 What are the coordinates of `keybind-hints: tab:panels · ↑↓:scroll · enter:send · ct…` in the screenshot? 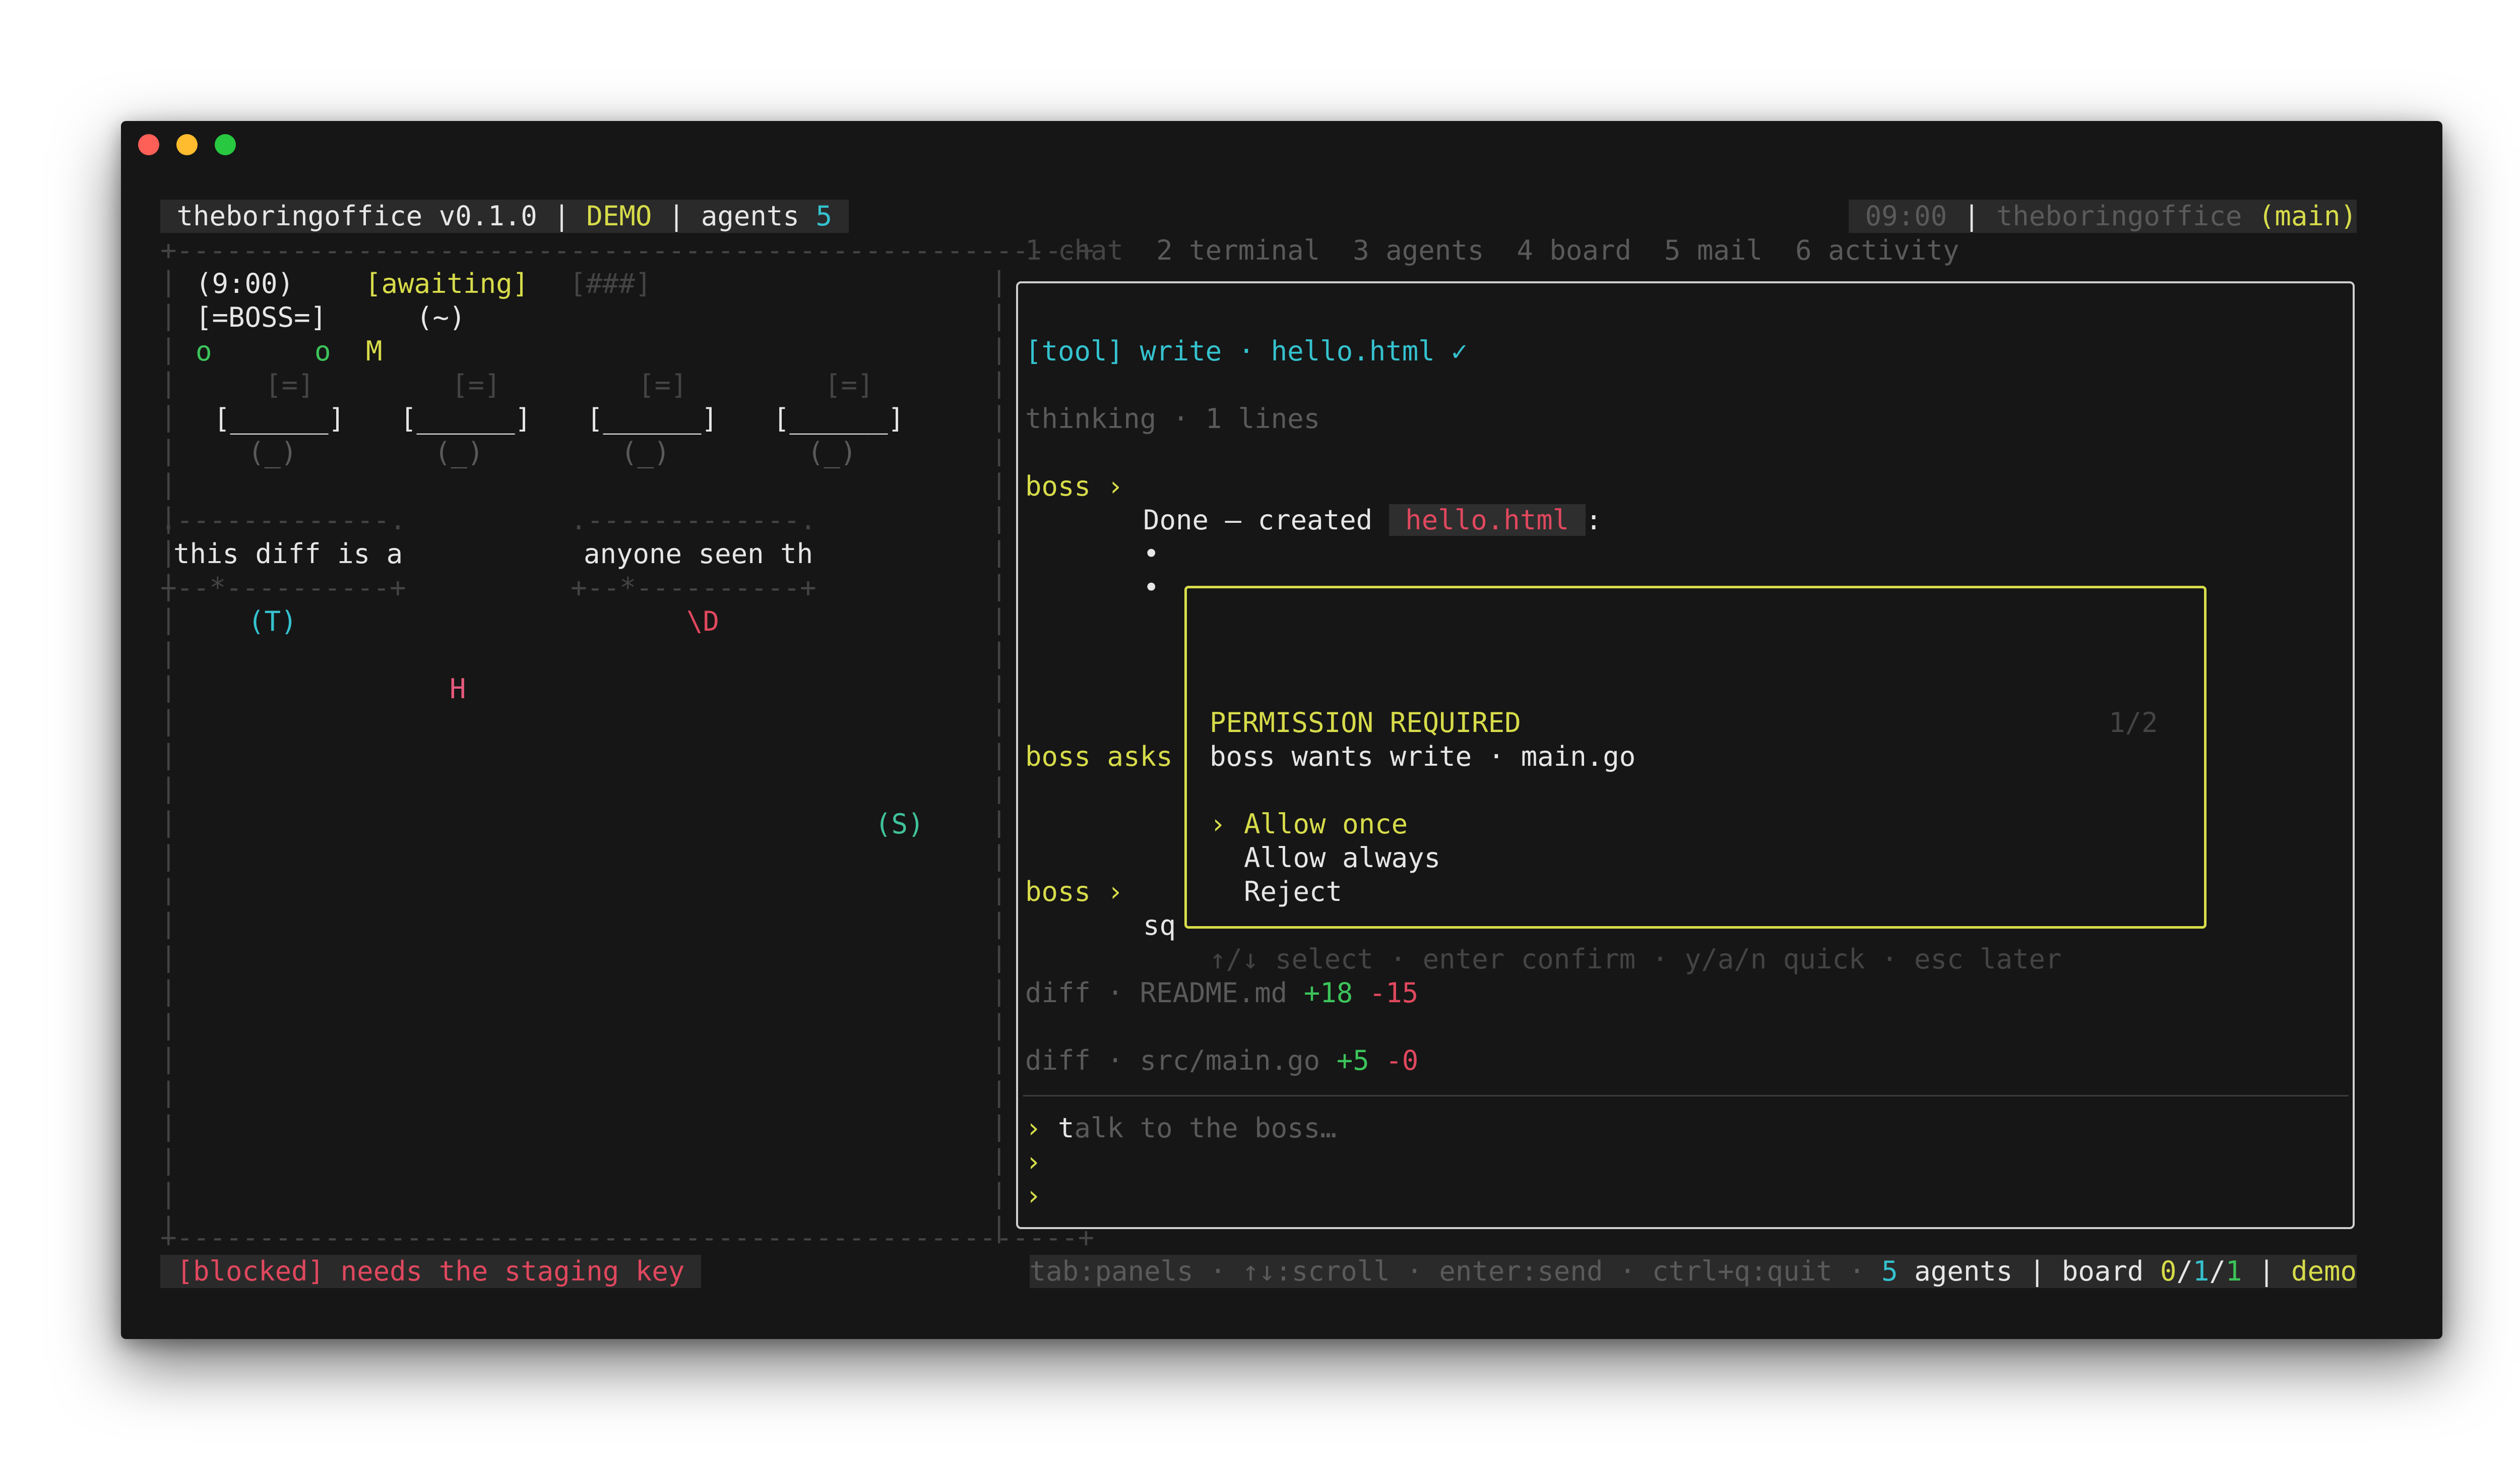 It's located at (1455, 1271).